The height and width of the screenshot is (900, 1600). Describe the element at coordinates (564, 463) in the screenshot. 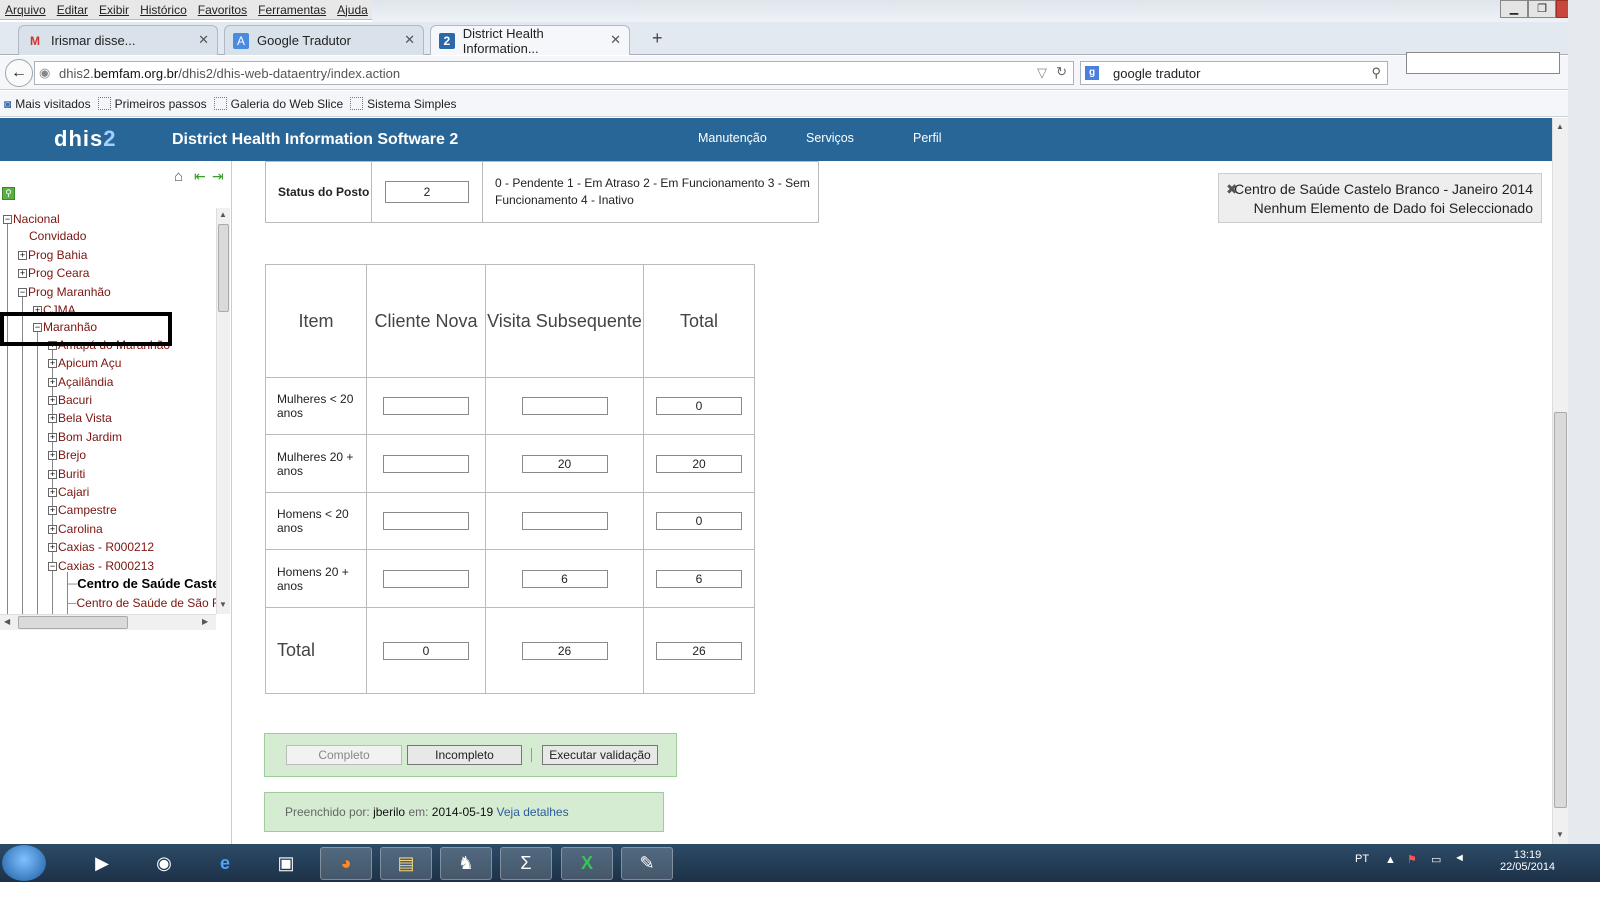

I see `visita-subsequente-input: 20` at that location.